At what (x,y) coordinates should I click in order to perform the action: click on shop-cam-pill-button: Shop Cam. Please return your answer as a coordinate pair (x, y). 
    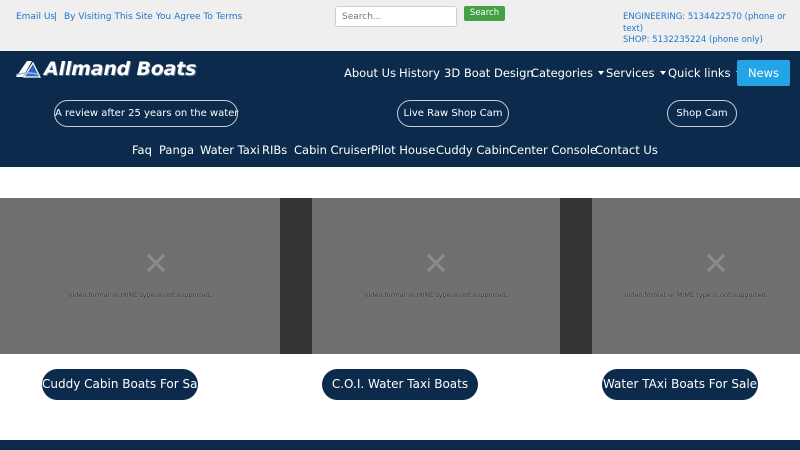
    Looking at the image, I should click on (702, 113).